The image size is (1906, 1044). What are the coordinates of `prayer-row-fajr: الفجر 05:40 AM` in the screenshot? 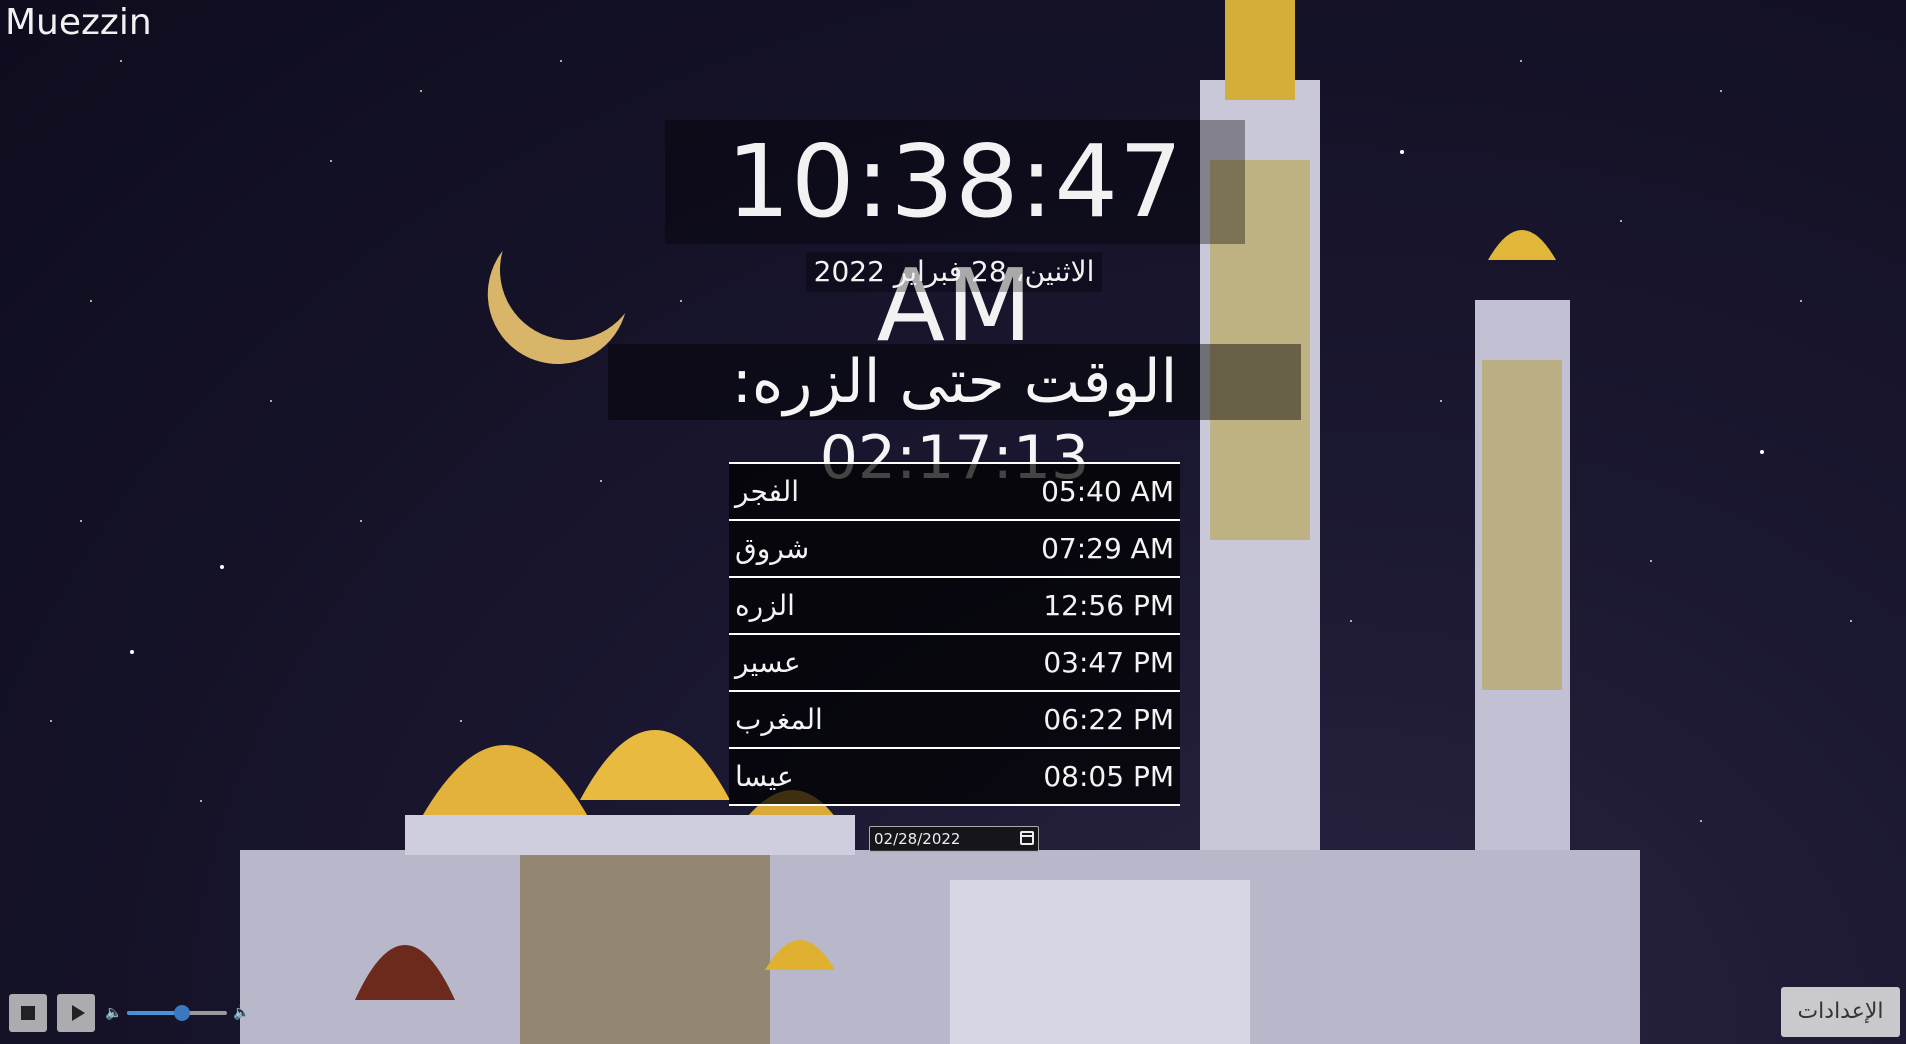 It's located at (954, 492).